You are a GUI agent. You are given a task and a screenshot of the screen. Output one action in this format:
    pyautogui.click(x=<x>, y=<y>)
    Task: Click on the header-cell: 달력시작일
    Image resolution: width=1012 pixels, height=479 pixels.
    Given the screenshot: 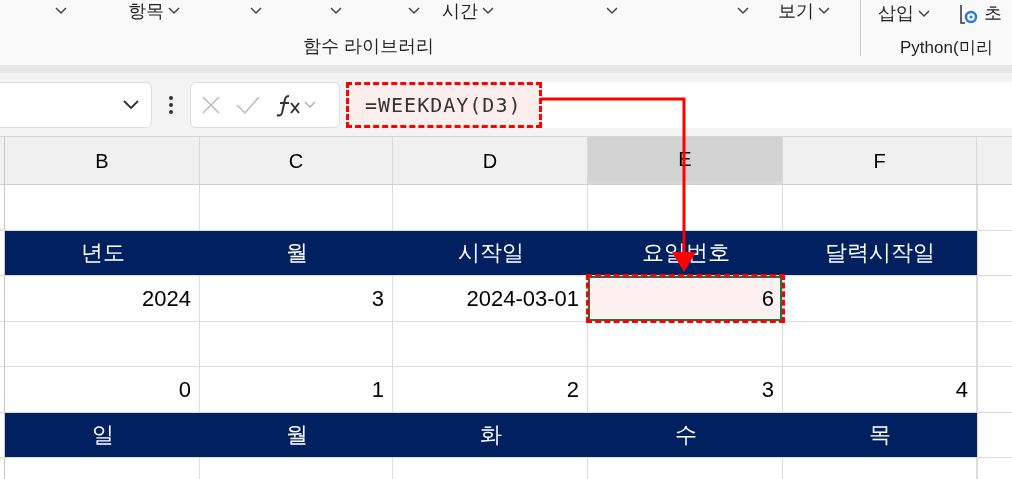 What is the action you would take?
    pyautogui.click(x=880, y=252)
    